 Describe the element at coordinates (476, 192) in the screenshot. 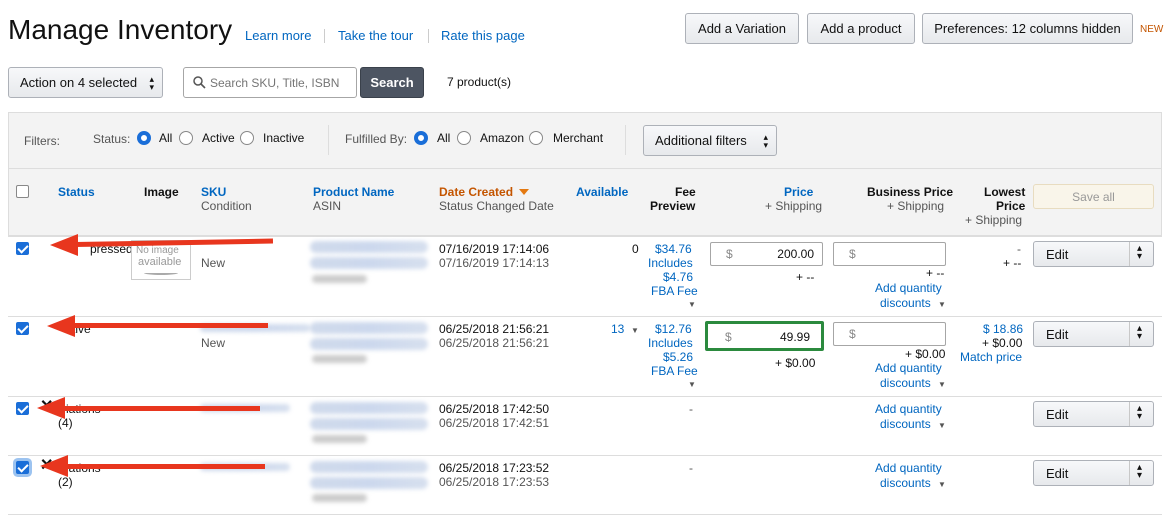

I see `col-date-created-label: Date Created` at that location.